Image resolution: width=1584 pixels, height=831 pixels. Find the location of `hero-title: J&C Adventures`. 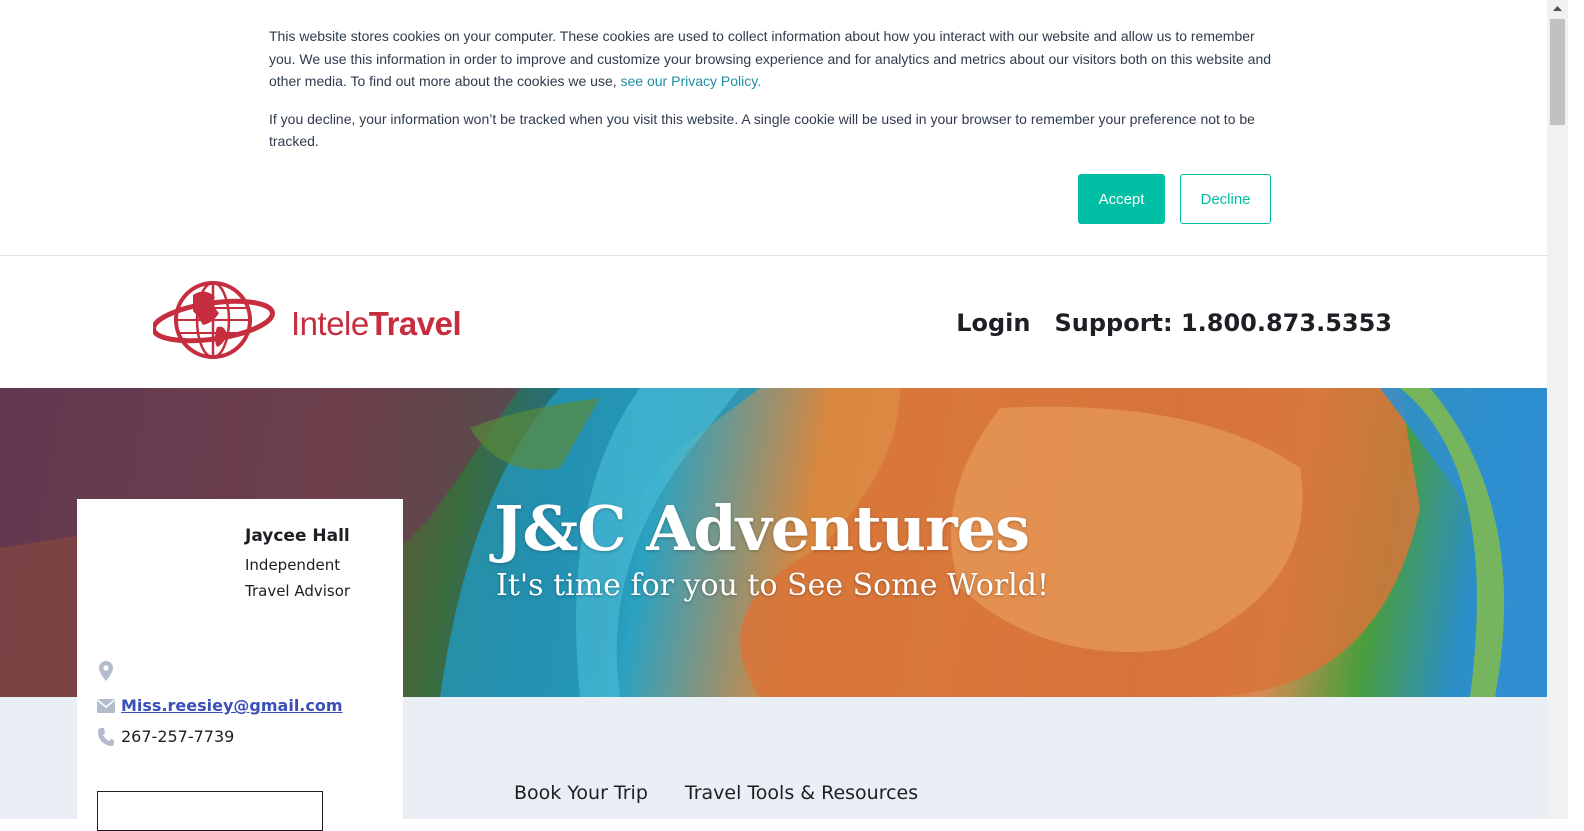

hero-title: J&C Adventures is located at coordinates (762, 528).